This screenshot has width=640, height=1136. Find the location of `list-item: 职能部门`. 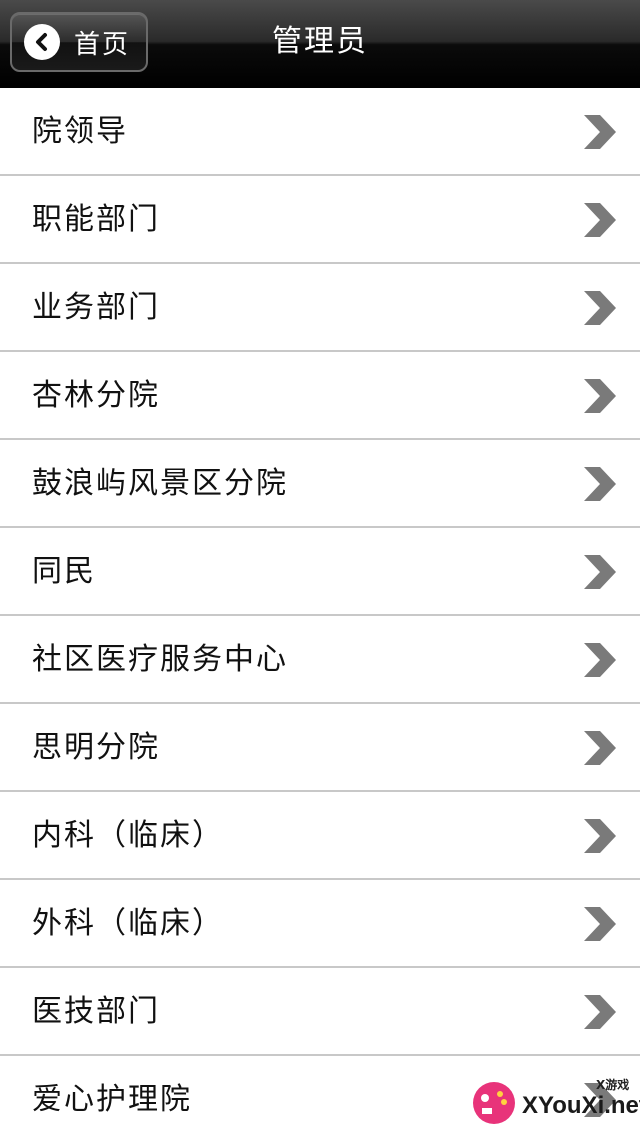

list-item: 职能部门 is located at coordinates (320, 220).